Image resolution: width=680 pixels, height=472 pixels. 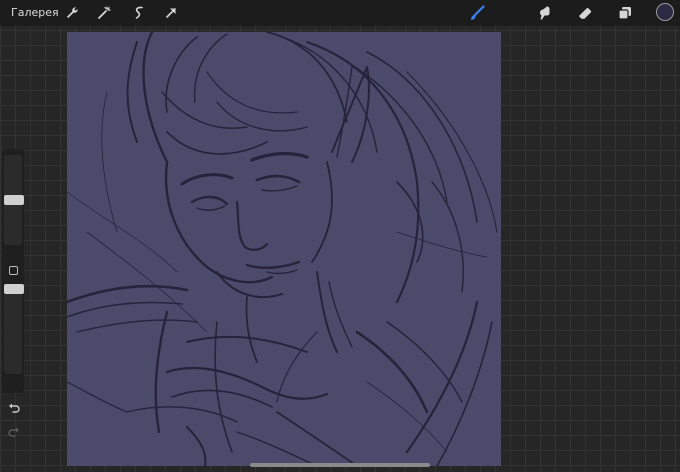 What do you see at coordinates (13, 270) in the screenshot?
I see `modify-square-icon` at bounding box center [13, 270].